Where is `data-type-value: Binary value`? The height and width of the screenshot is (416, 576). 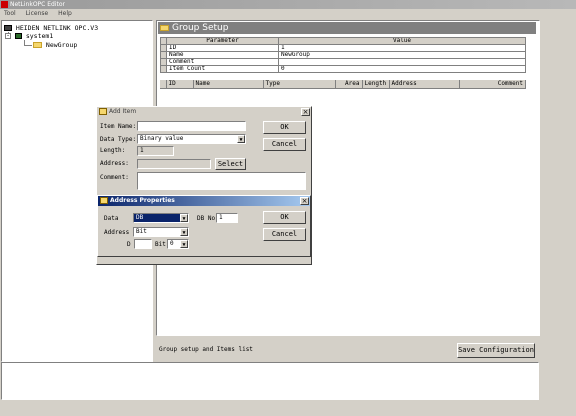
data-type-value: Binary value is located at coordinates (162, 138).